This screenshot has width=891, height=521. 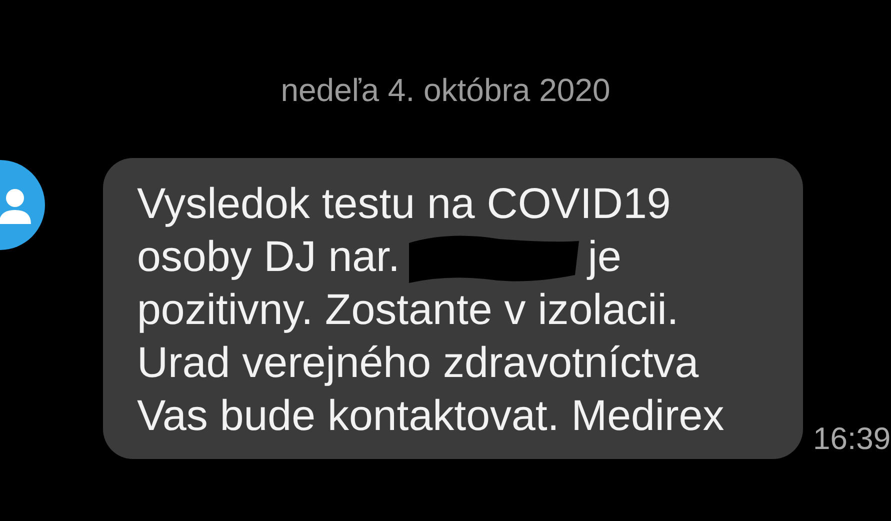 What do you see at coordinates (605, 257) in the screenshot?
I see `message-text: je` at bounding box center [605, 257].